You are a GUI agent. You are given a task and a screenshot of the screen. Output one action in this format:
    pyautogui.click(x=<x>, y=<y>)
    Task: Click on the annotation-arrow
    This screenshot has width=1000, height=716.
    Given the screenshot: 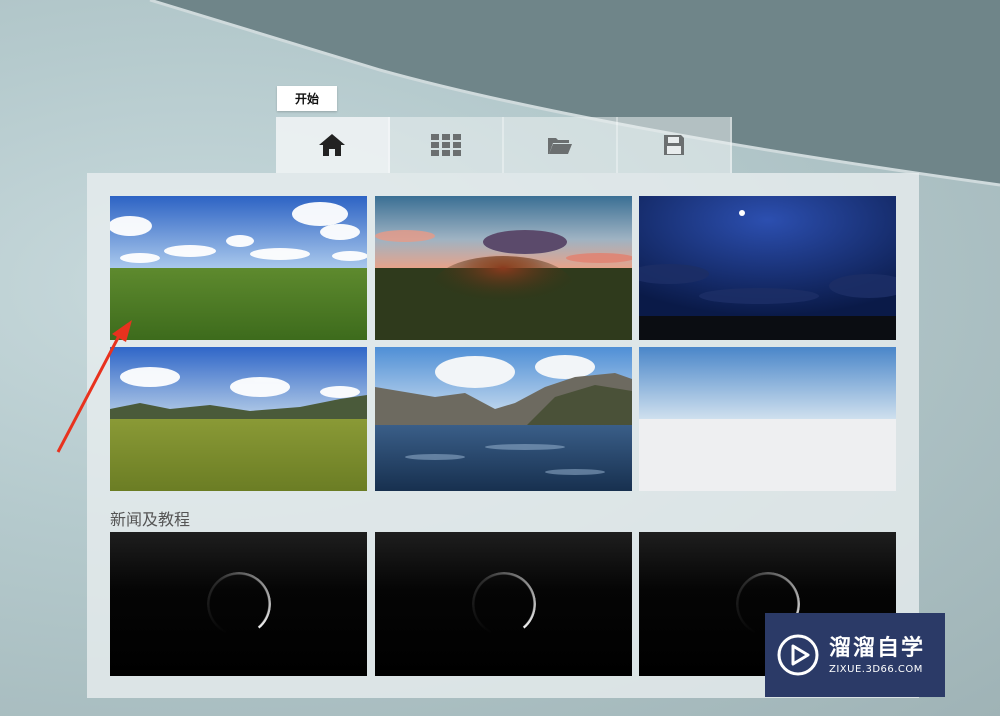 What is the action you would take?
    pyautogui.click(x=94, y=386)
    